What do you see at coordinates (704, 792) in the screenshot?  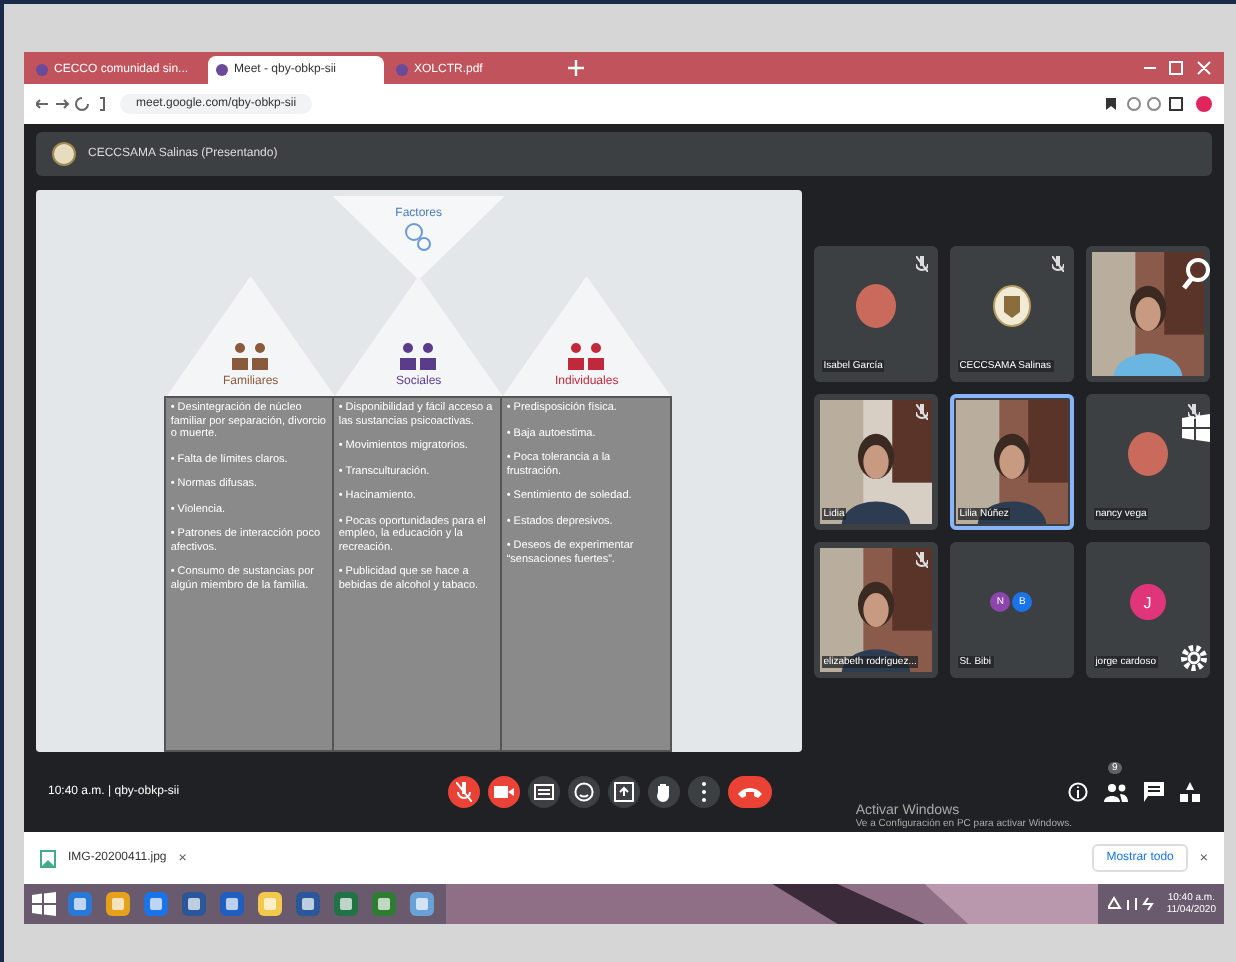 I see `more-options-button` at bounding box center [704, 792].